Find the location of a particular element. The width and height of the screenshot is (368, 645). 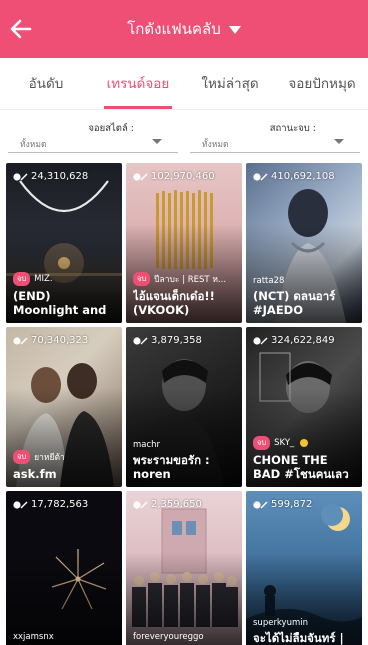

view-count: 2,359,650 is located at coordinates (176, 504).